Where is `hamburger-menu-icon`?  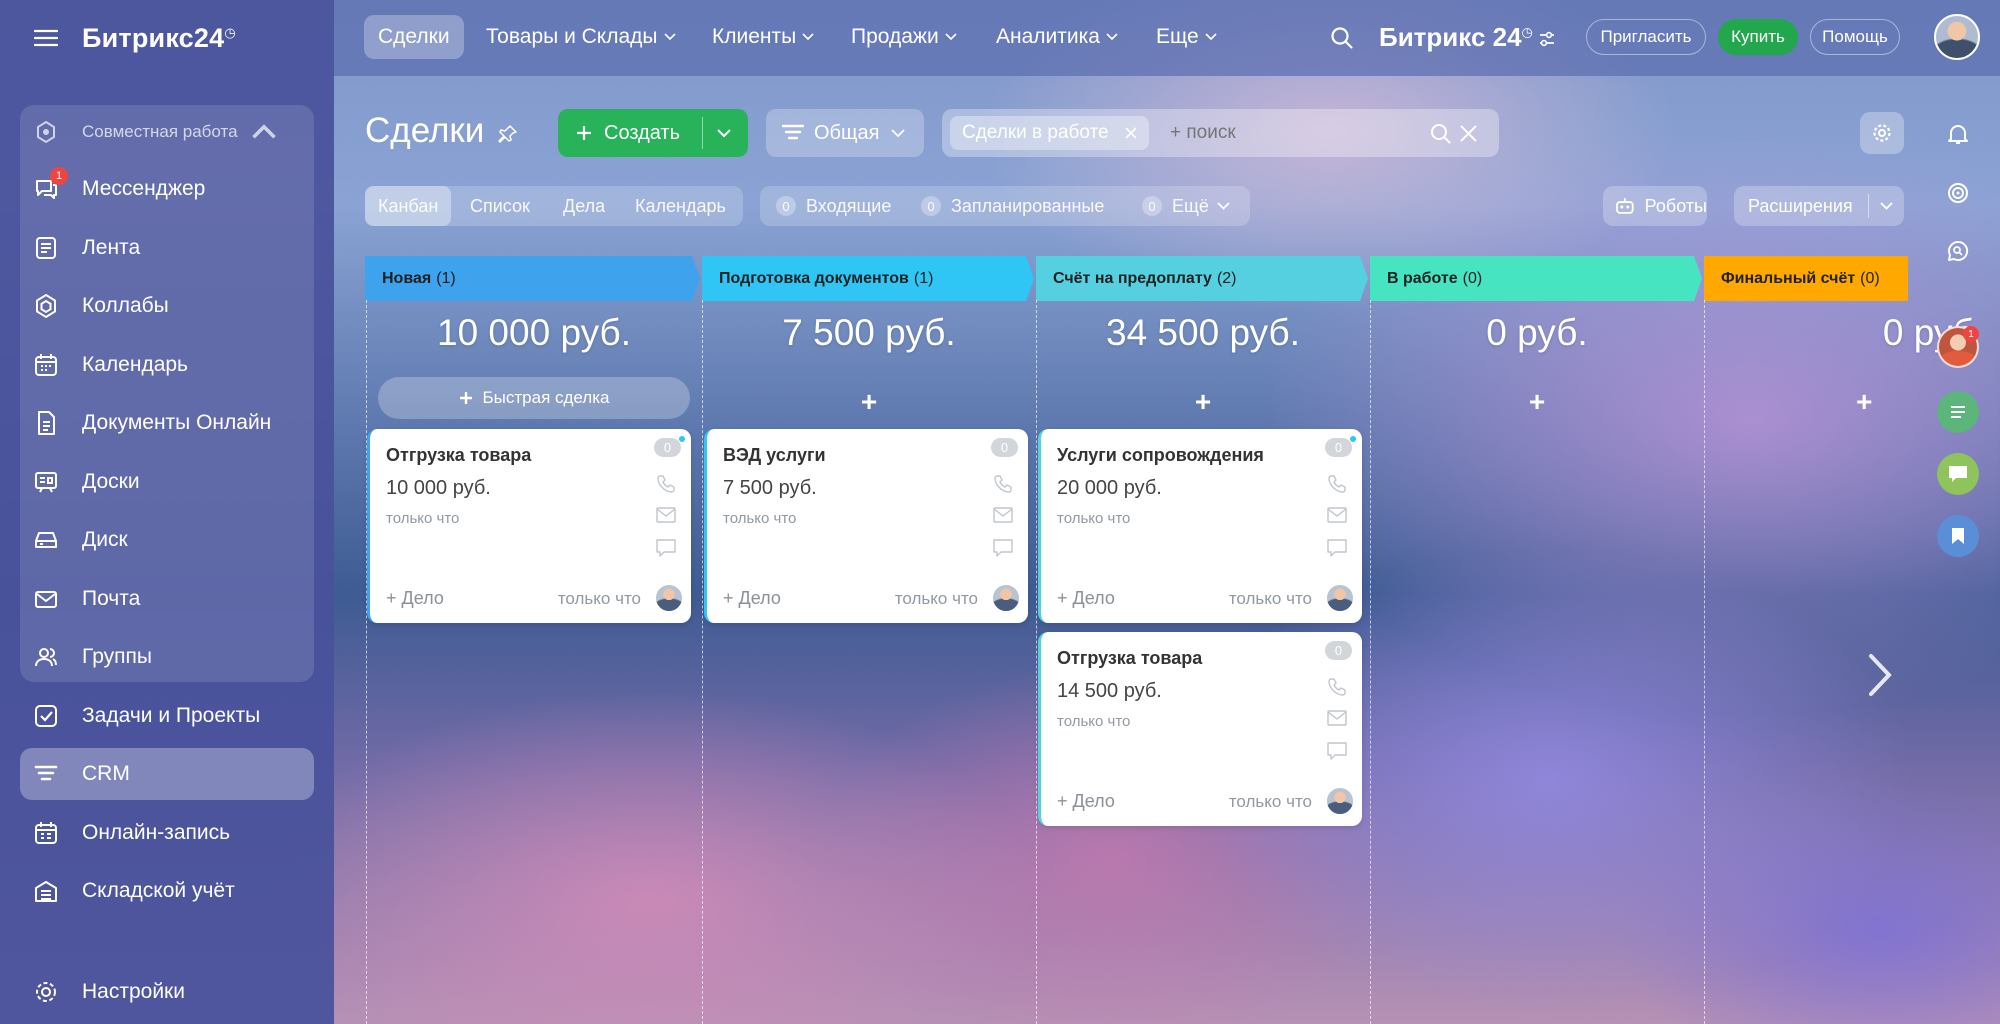 hamburger-menu-icon is located at coordinates (46, 38).